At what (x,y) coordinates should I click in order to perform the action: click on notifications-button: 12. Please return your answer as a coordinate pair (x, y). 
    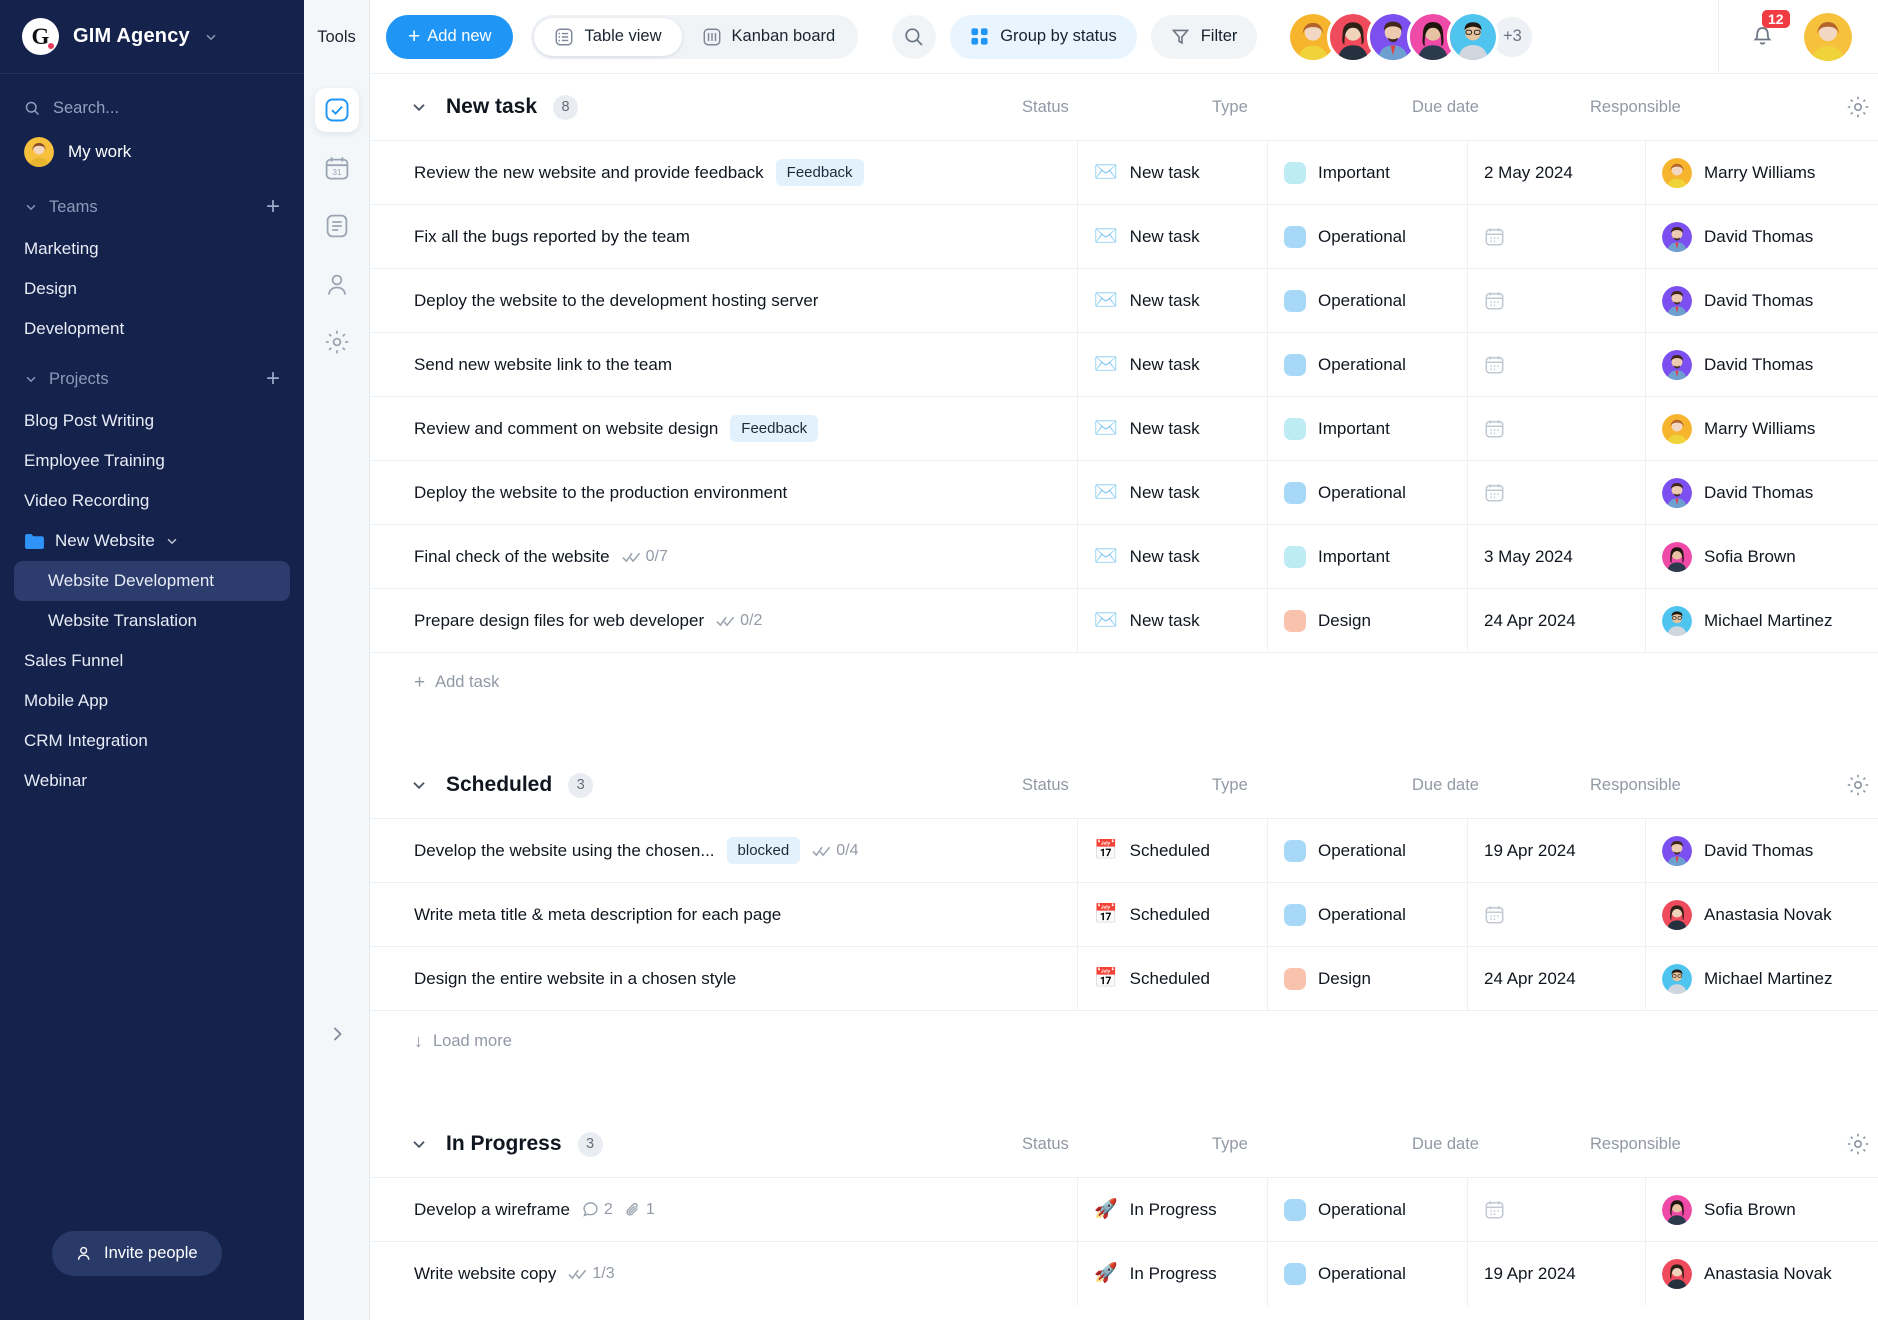
    Looking at the image, I should click on (1769, 31).